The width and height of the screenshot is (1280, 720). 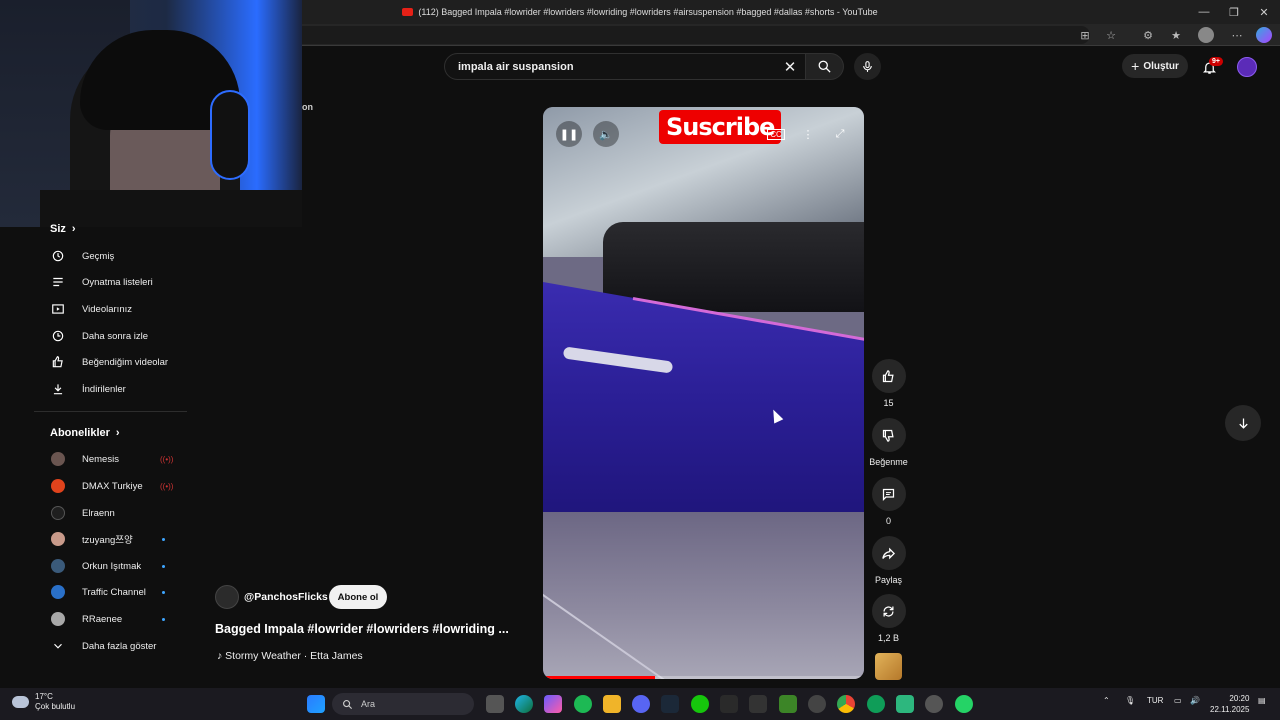 I want to click on microphone-icon, so click(x=867, y=66).